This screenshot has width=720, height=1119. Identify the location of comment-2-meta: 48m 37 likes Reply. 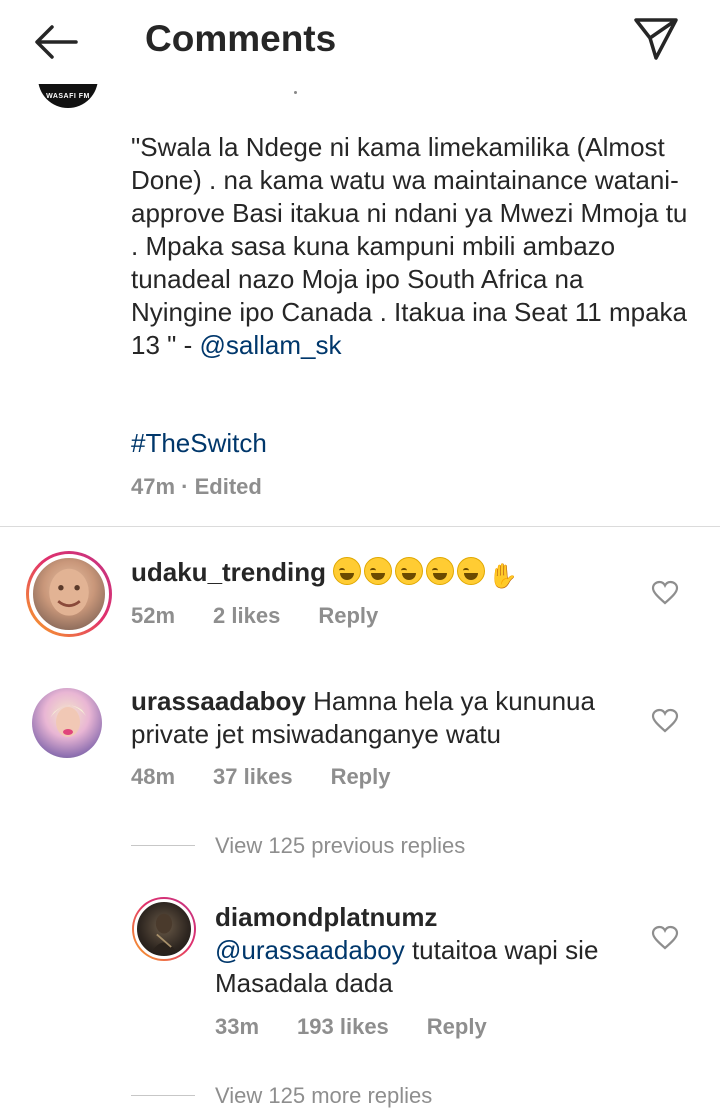
(279, 777).